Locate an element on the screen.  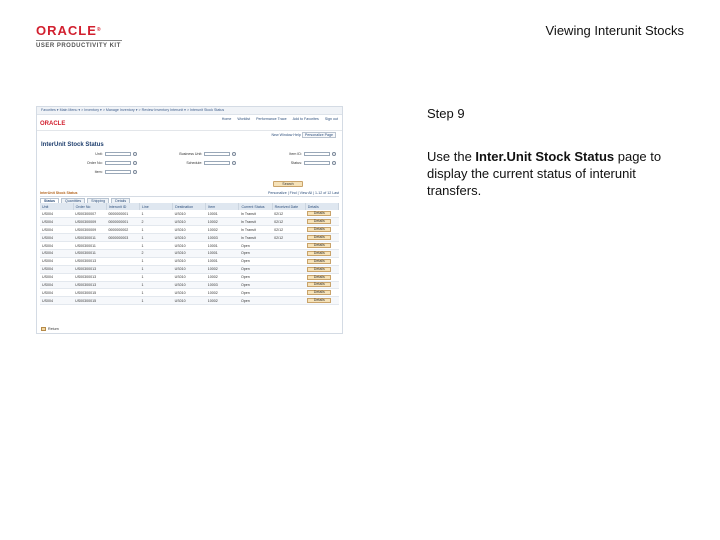
grid-tab: Details is located at coordinates (121, 200).